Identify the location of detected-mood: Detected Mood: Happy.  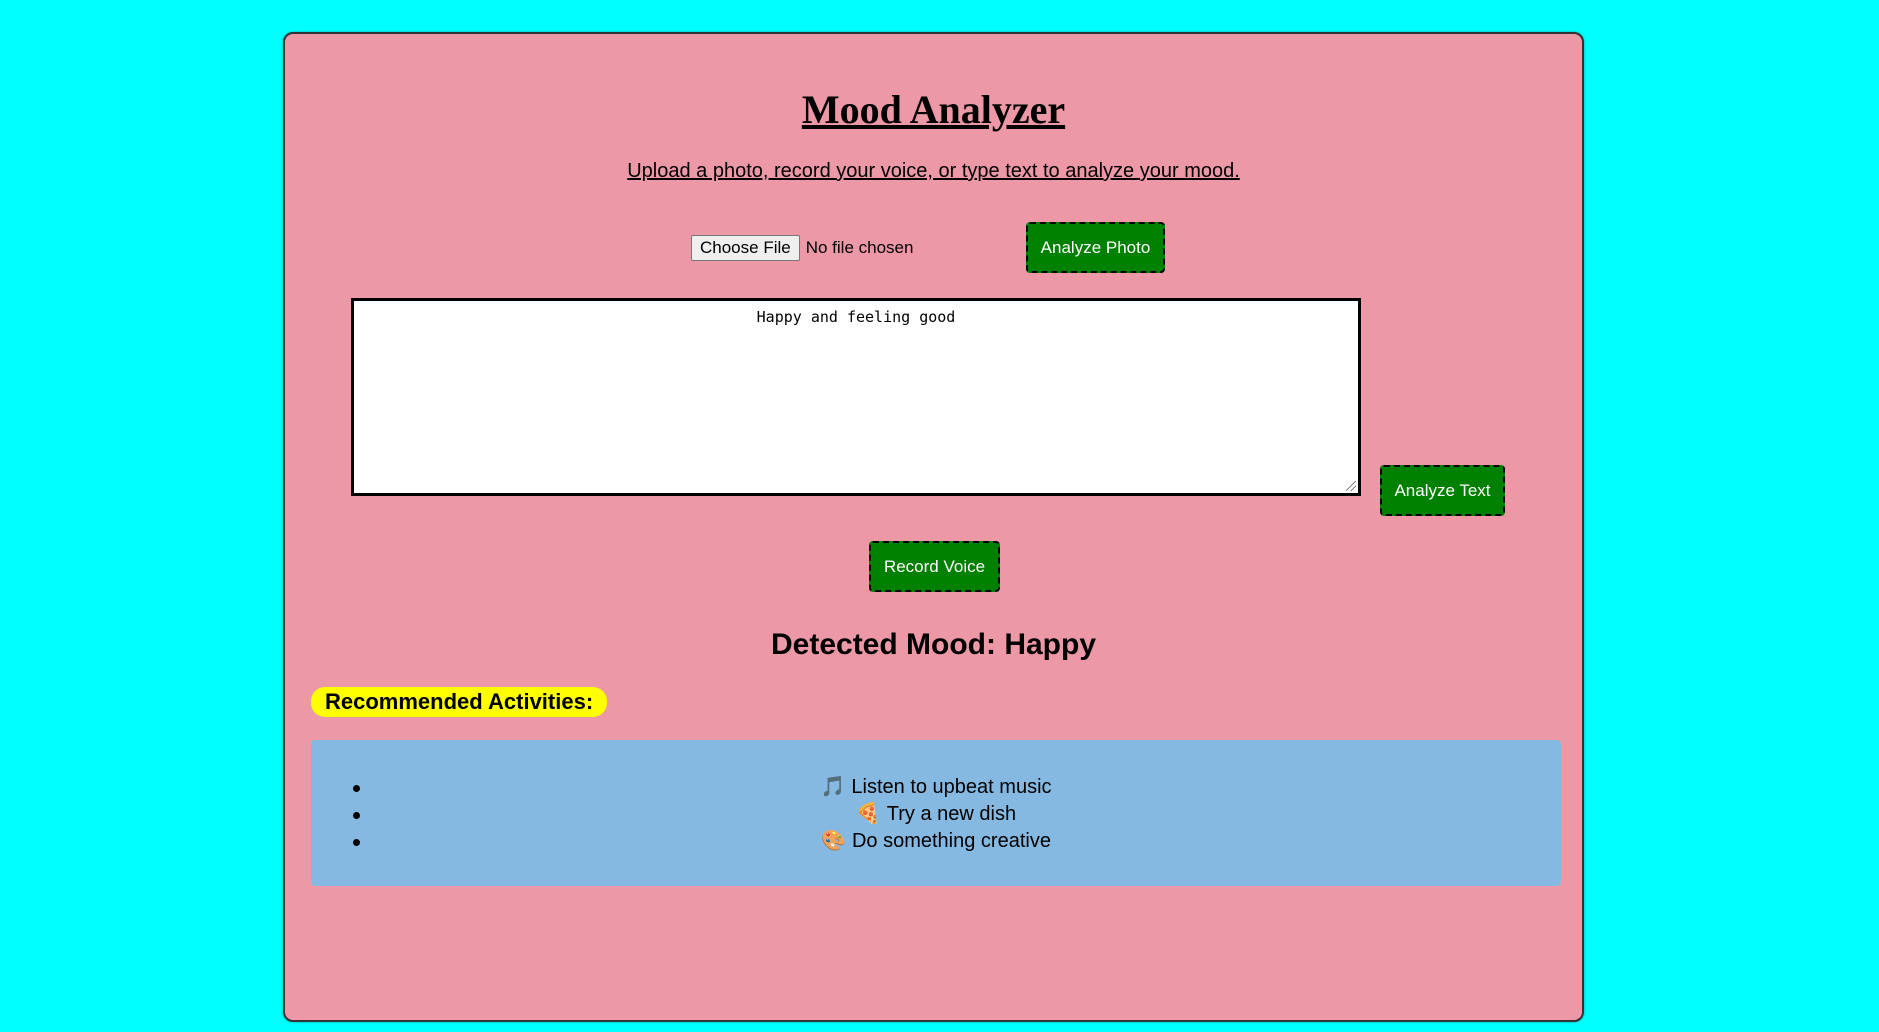
(933, 644).